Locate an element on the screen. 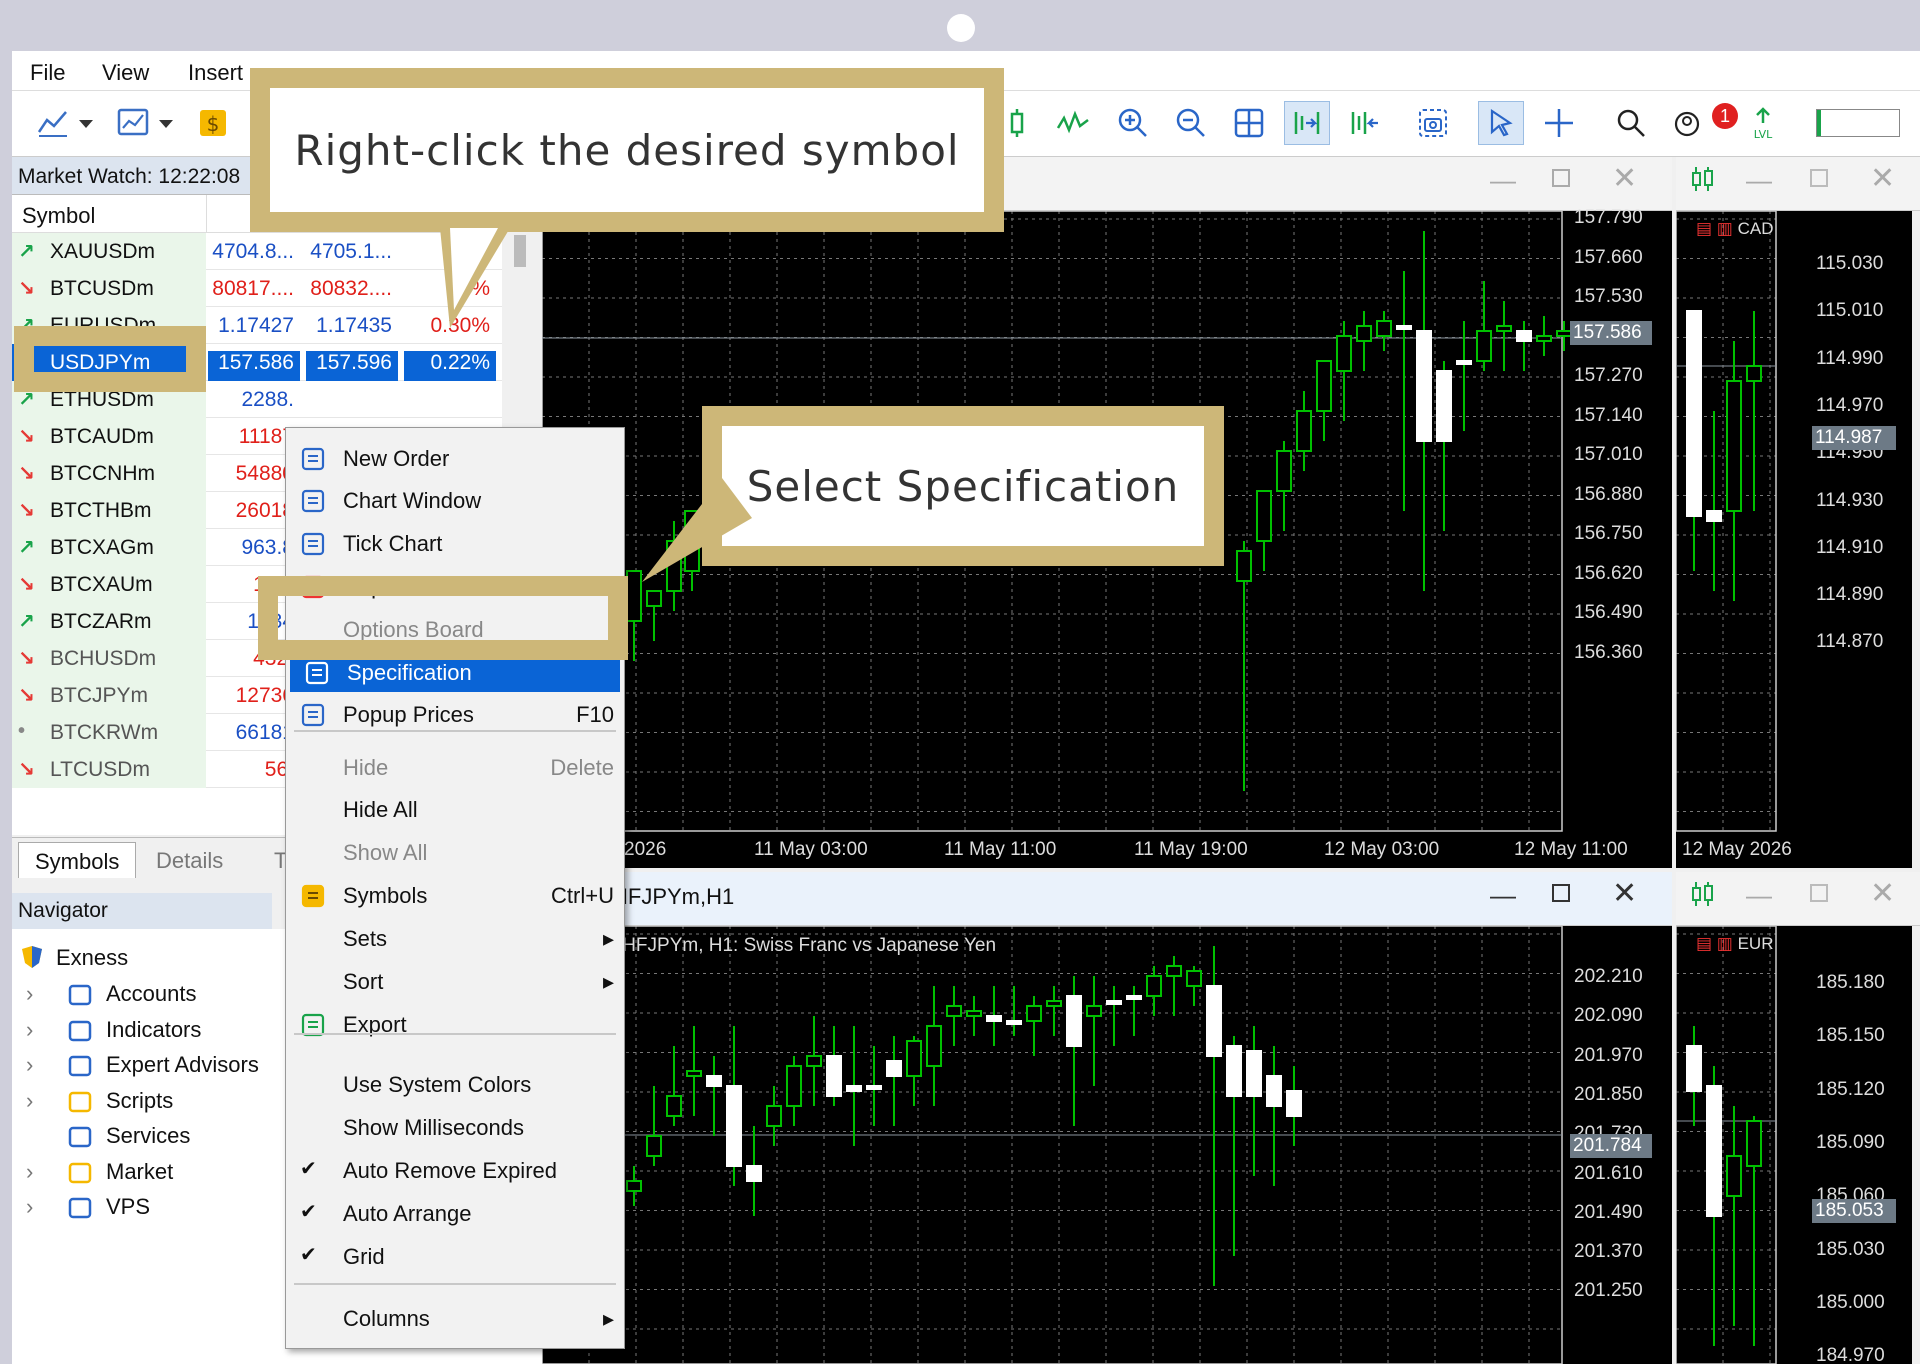  column-symbol: Symbol is located at coordinates (58, 216).